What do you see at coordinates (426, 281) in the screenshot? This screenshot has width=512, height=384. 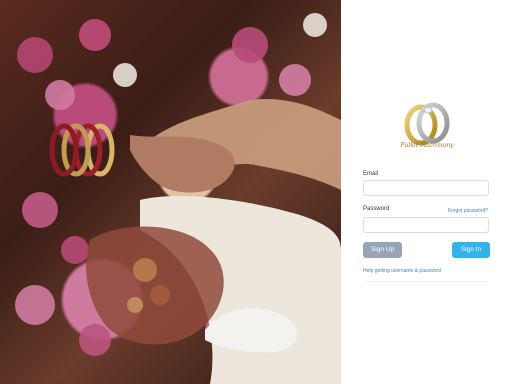 I see `divider` at bounding box center [426, 281].